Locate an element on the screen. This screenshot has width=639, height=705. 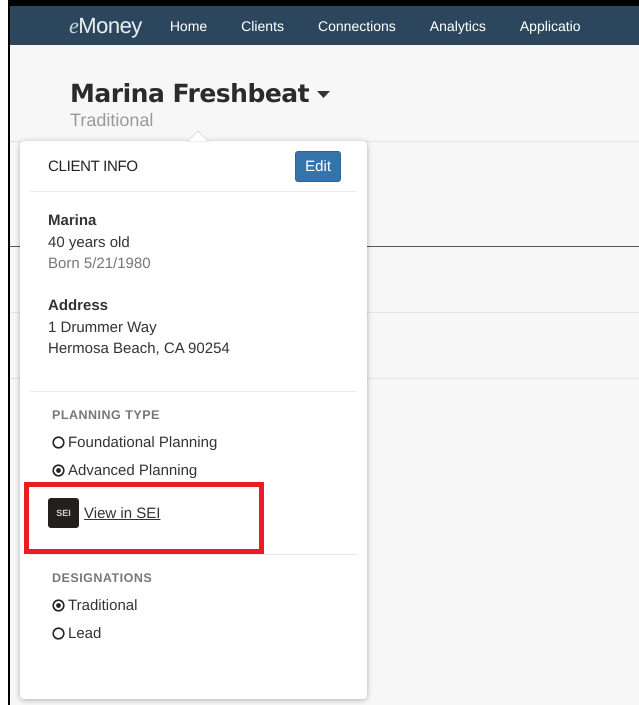
radio-label: Traditional is located at coordinates (103, 605).